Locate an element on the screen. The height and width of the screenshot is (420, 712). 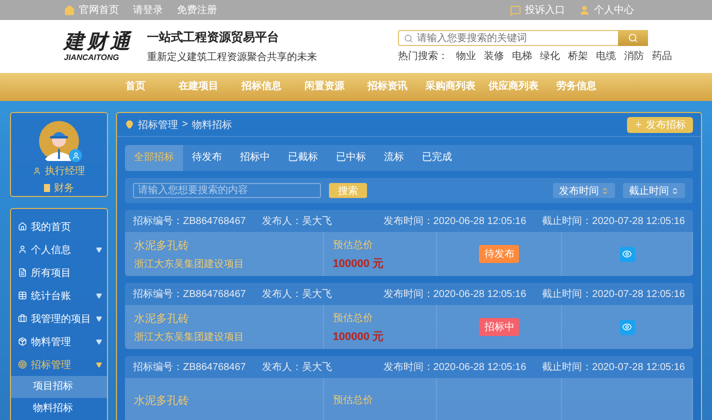
menu-item: 所有项目 is located at coordinates (59, 272).